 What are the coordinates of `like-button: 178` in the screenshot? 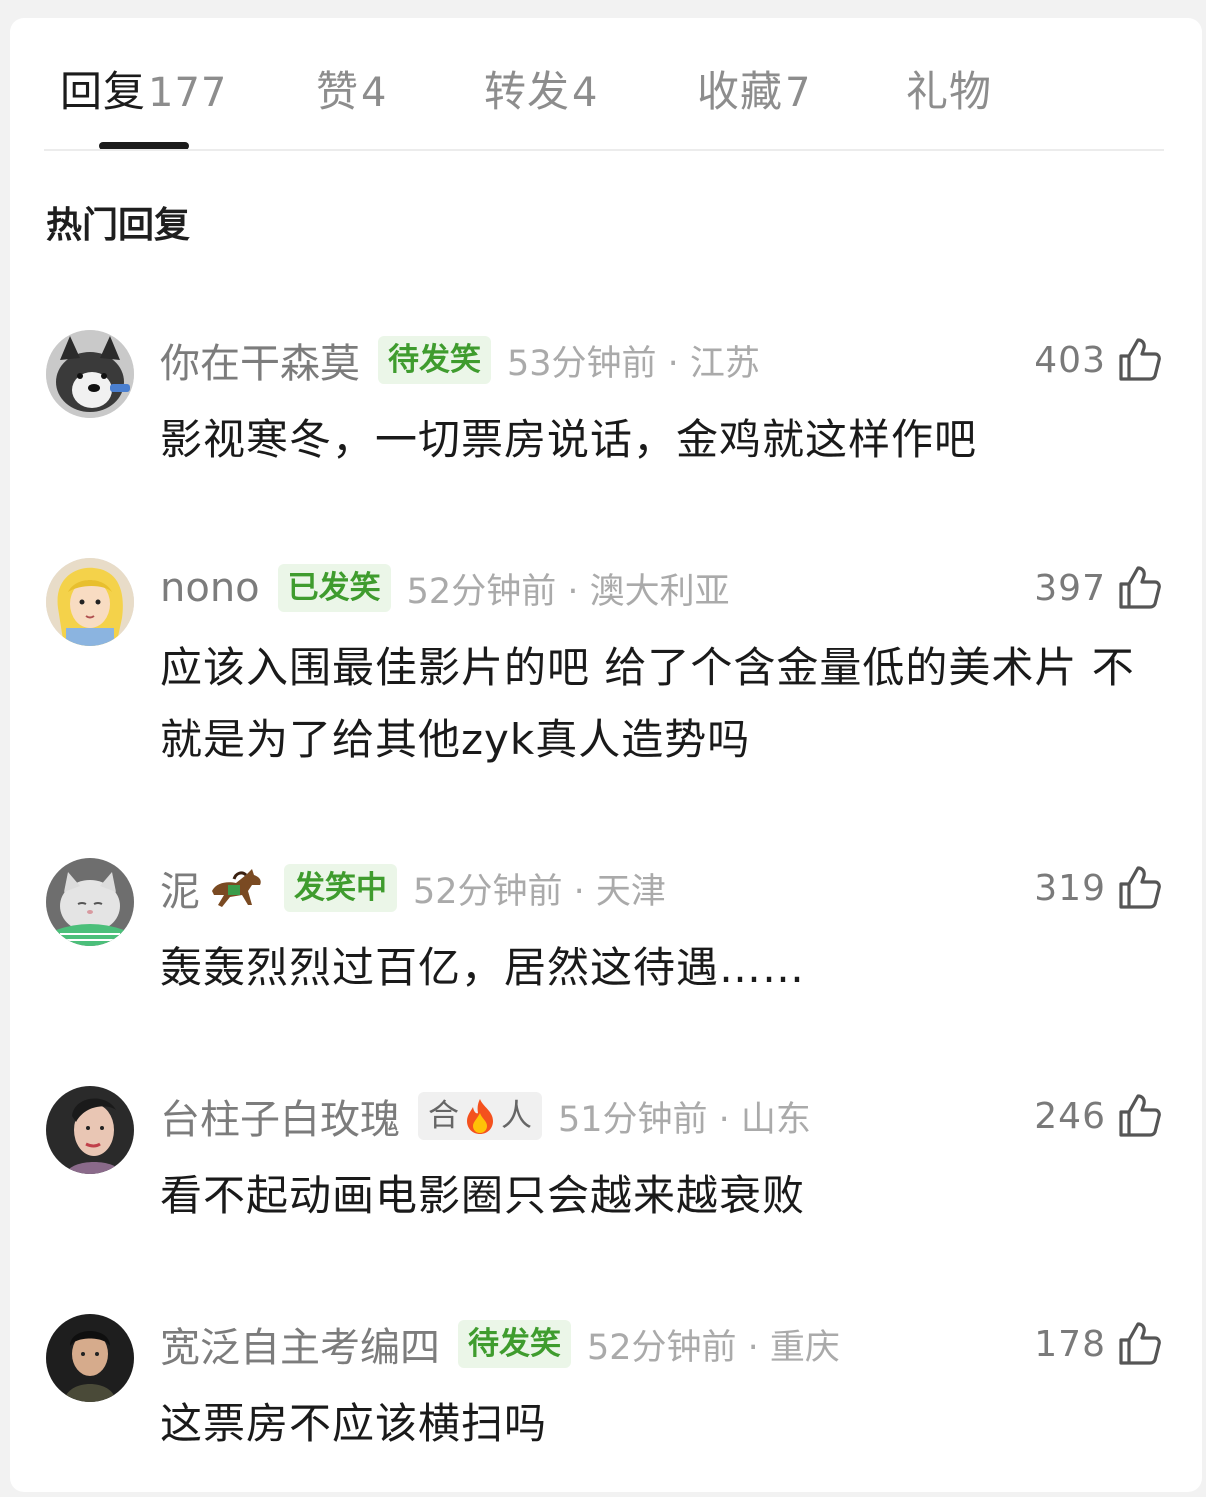 It's located at (1099, 1344).